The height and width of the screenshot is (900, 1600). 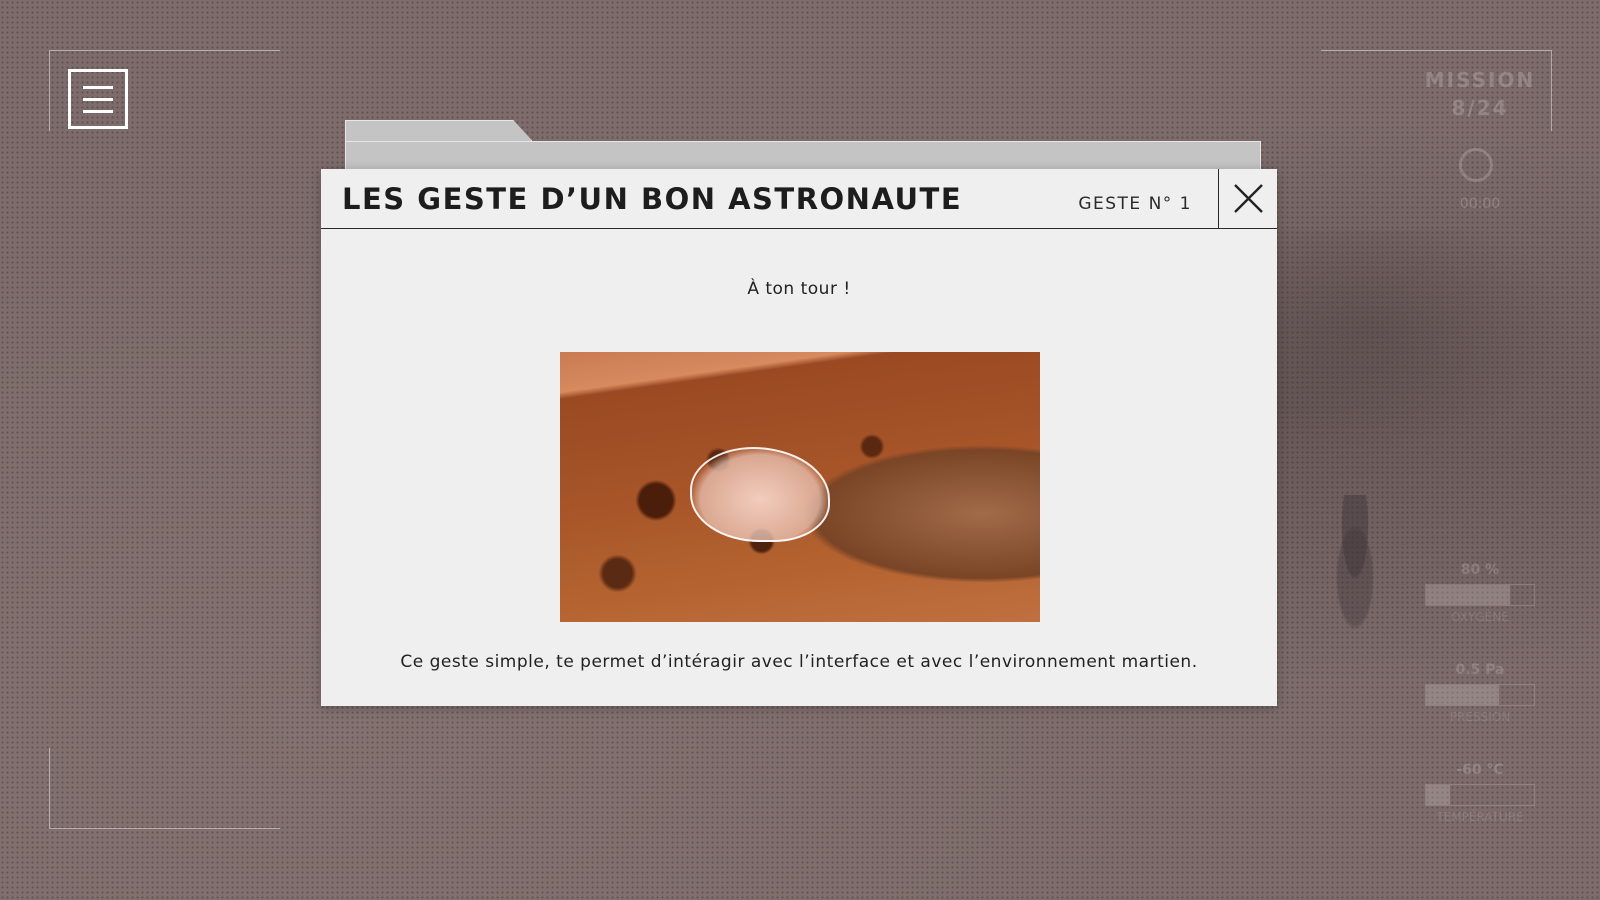 I want to click on close-button, so click(x=1247, y=198).